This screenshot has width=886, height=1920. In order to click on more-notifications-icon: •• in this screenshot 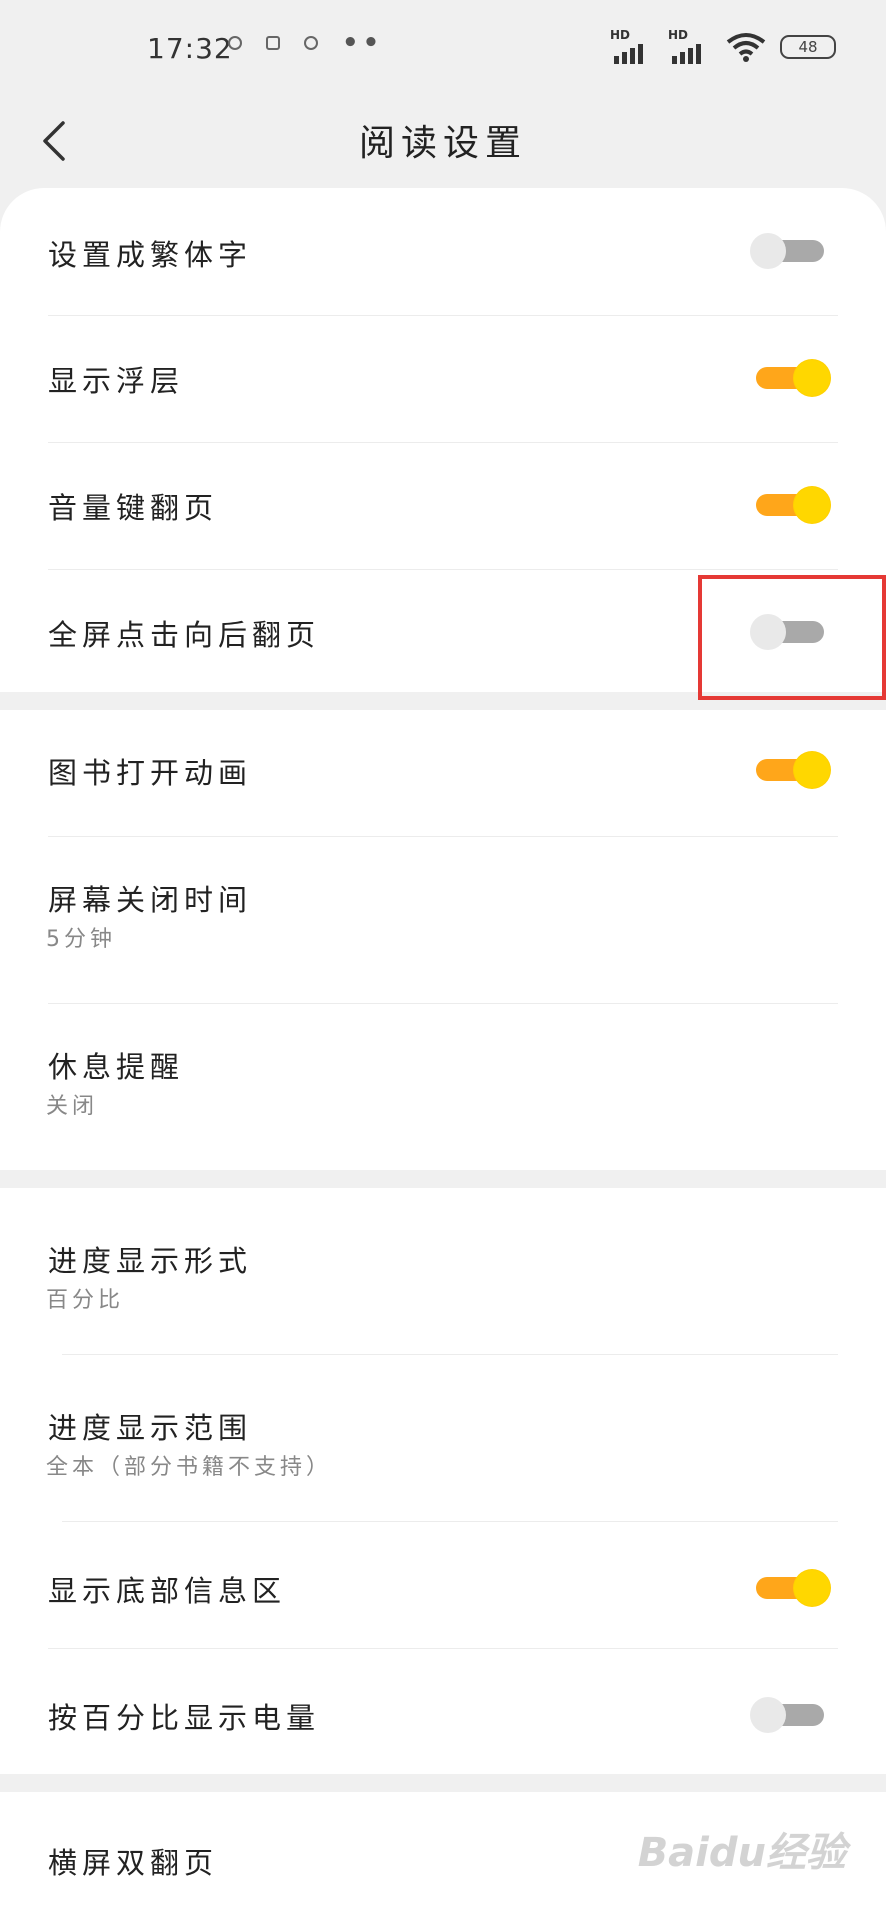, I will do `click(363, 43)`.